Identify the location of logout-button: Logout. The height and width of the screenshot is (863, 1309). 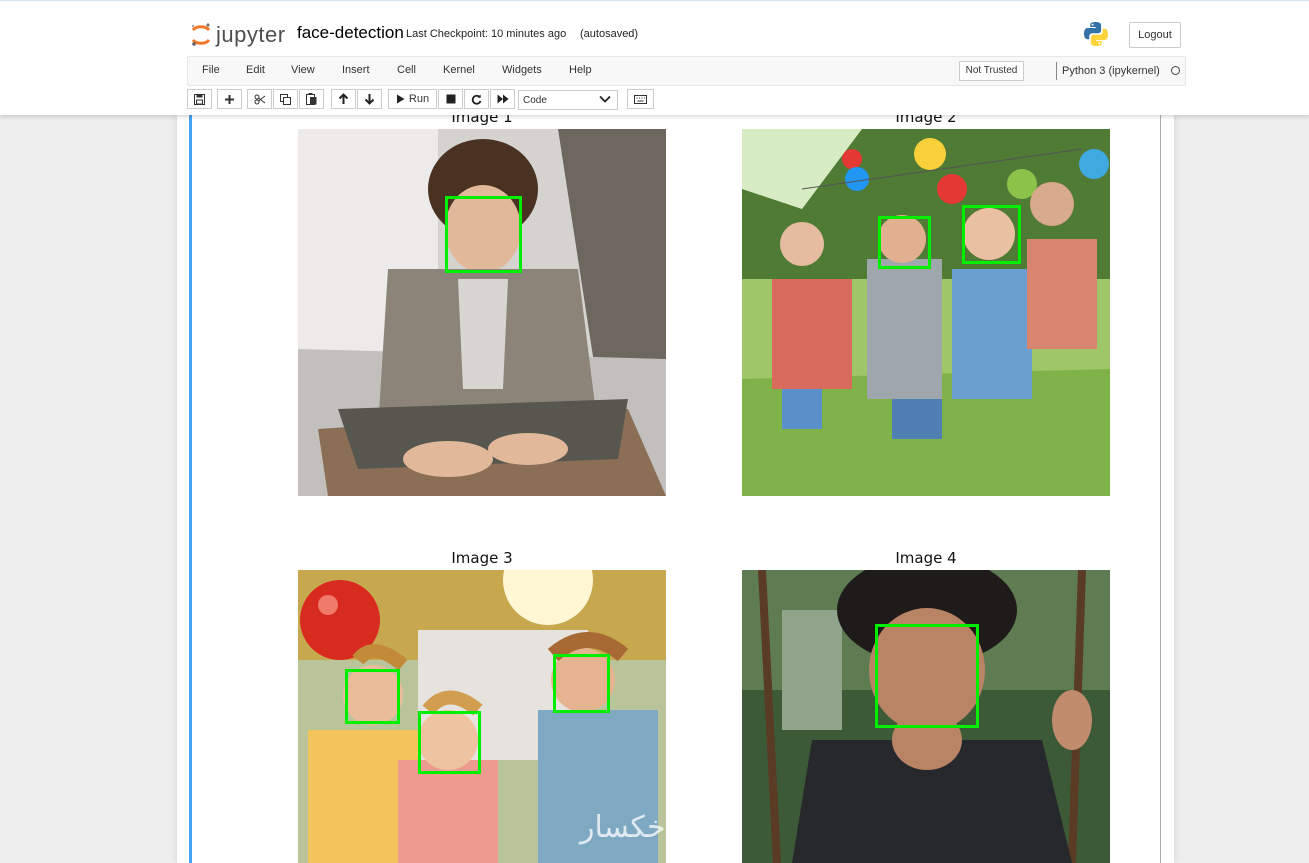
(1155, 35).